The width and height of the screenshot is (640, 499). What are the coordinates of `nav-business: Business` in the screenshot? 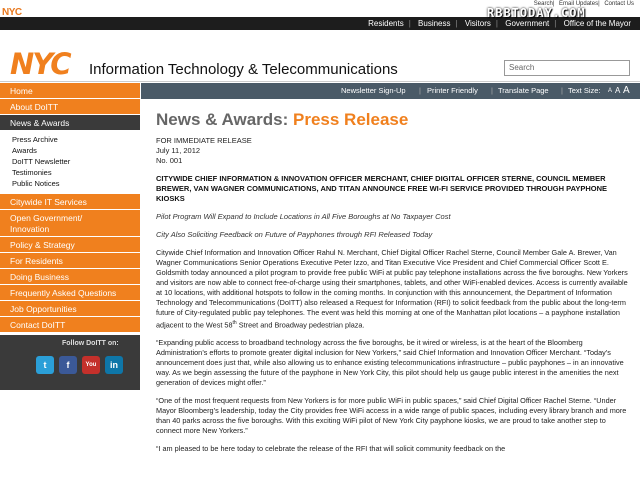 It's located at (434, 23).